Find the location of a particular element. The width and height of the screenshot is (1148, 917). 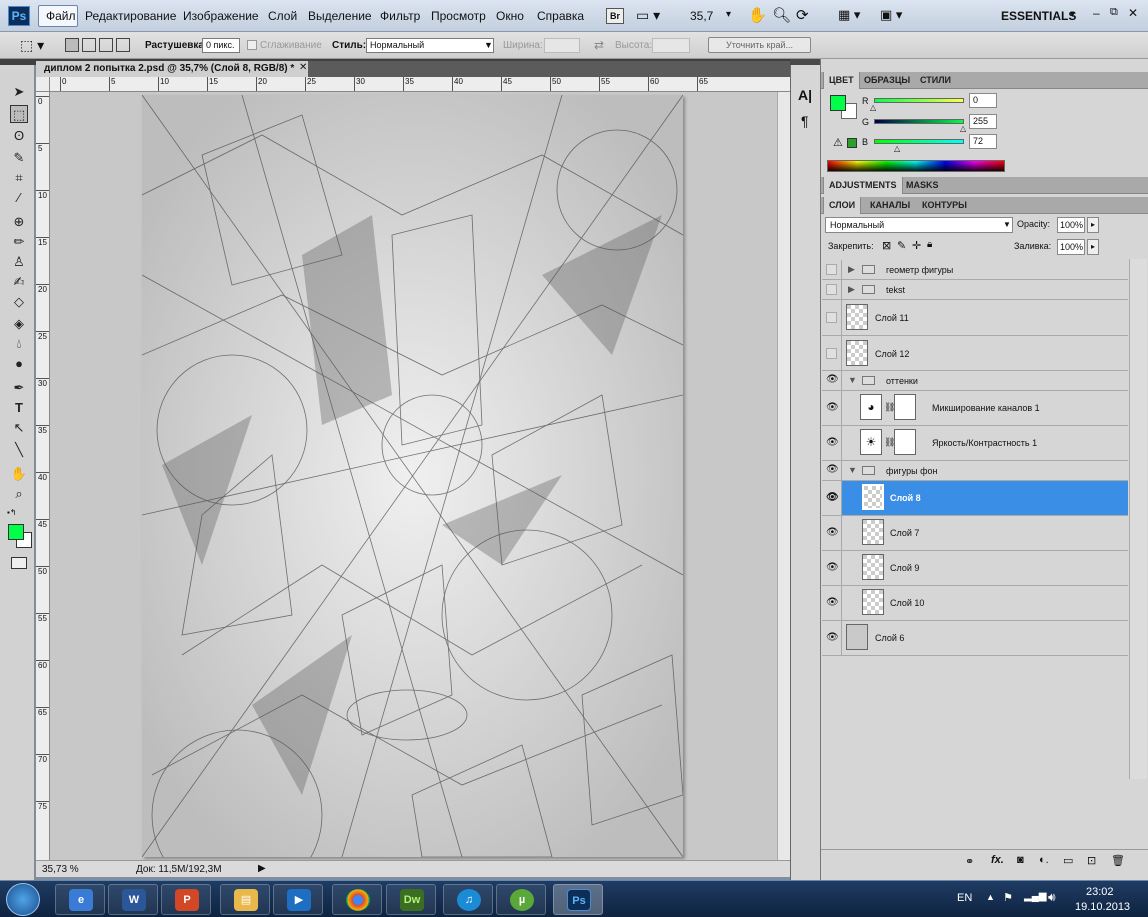

taskbar-app-utorrent: µ is located at coordinates (521, 899).